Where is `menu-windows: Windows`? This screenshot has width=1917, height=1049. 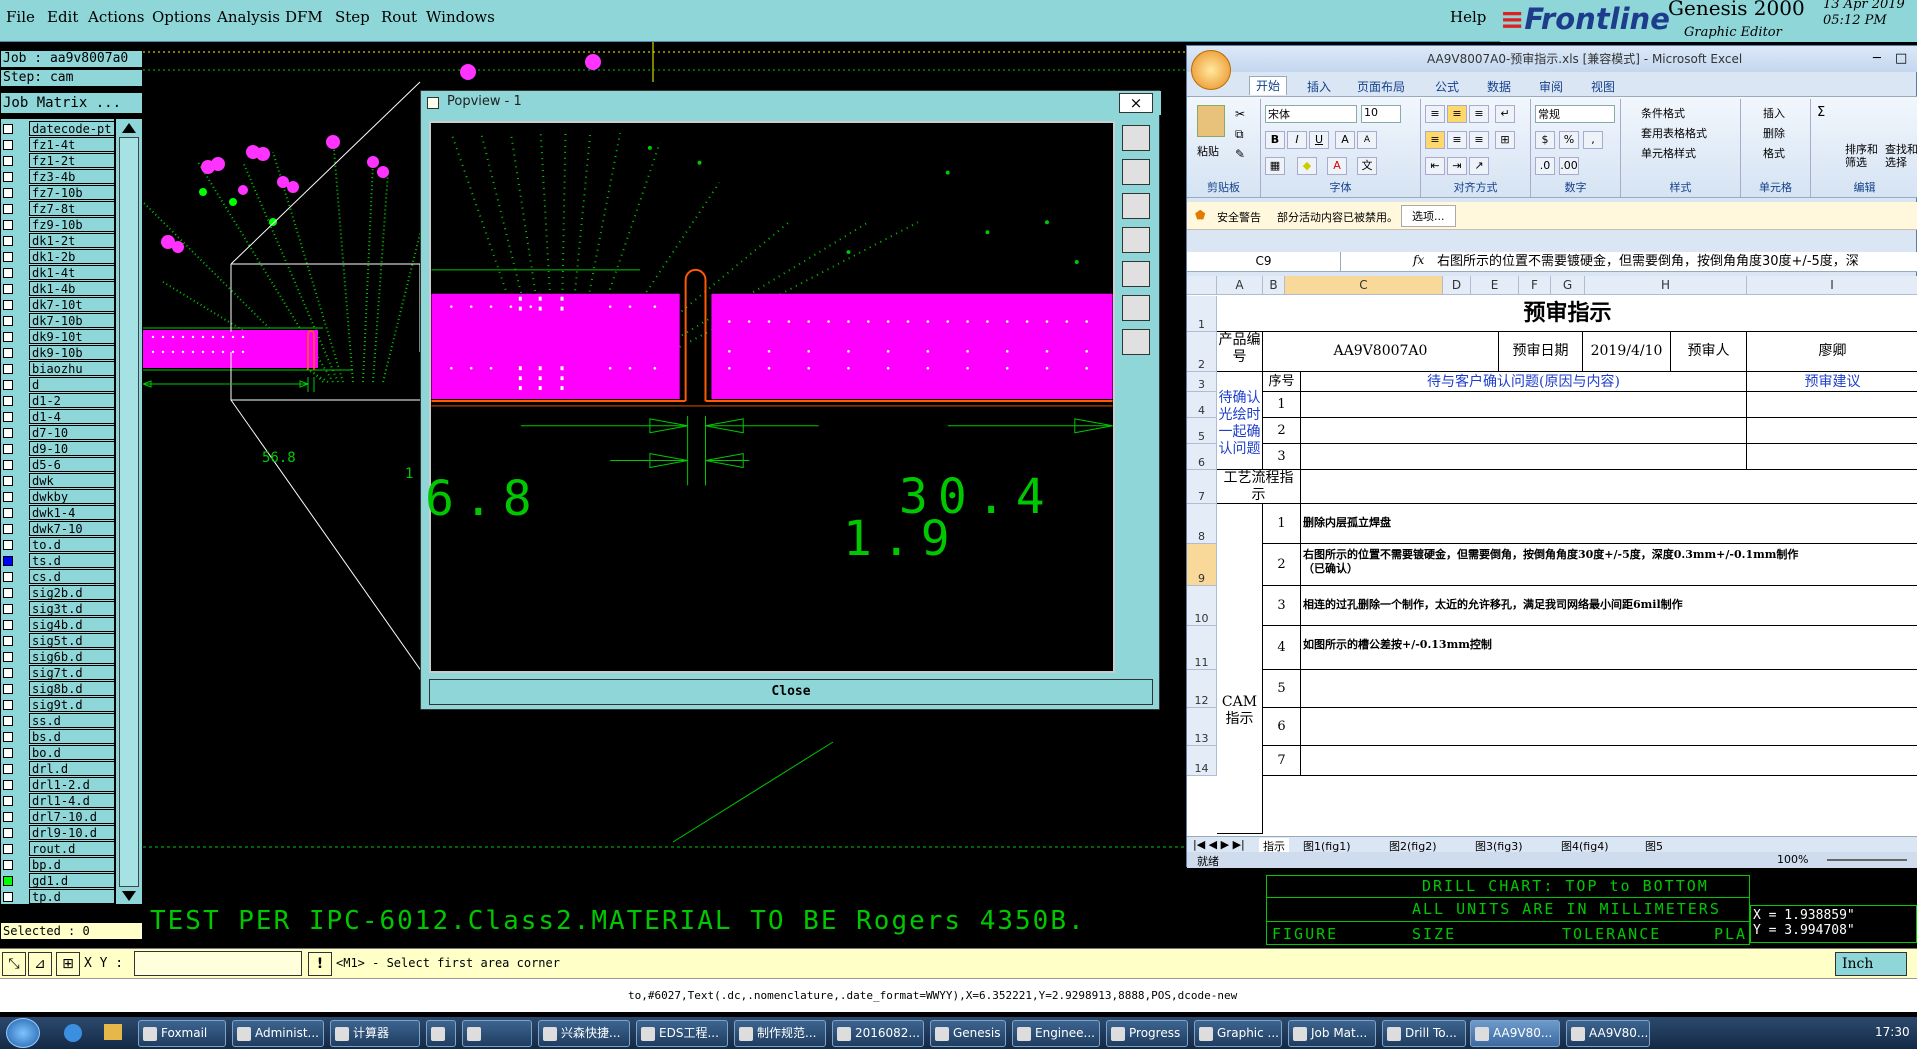 menu-windows: Windows is located at coordinates (460, 17).